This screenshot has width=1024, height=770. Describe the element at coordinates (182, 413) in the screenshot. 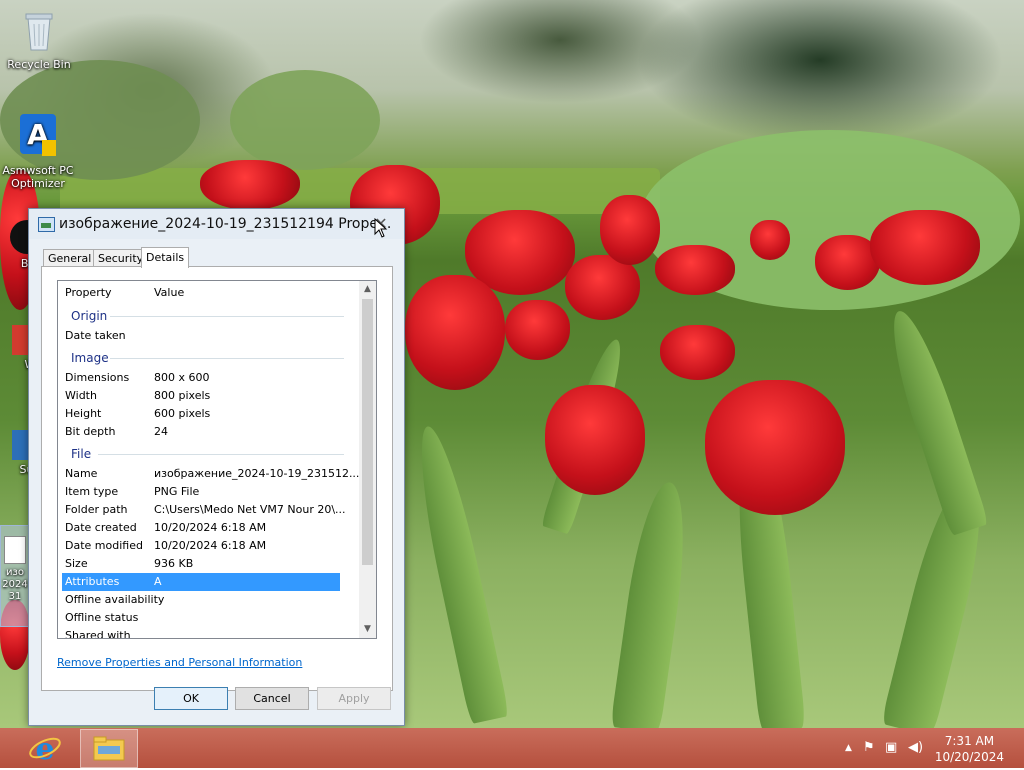

I see `property-value: 600 pixels` at that location.